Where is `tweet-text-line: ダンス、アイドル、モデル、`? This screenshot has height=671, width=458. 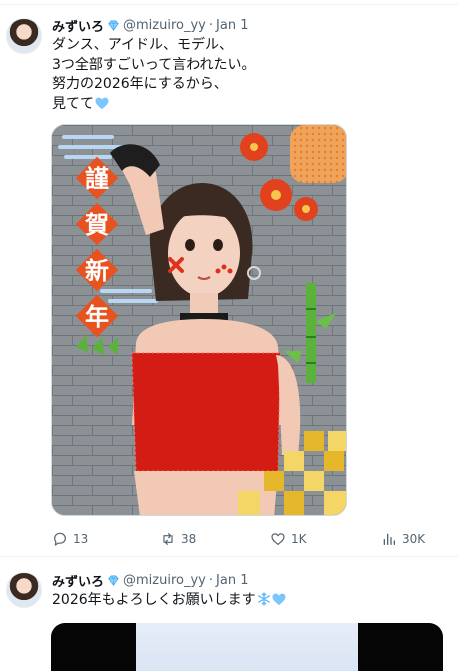
tweet-text-line: ダンス、アイドル、モデル、 is located at coordinates (143, 45).